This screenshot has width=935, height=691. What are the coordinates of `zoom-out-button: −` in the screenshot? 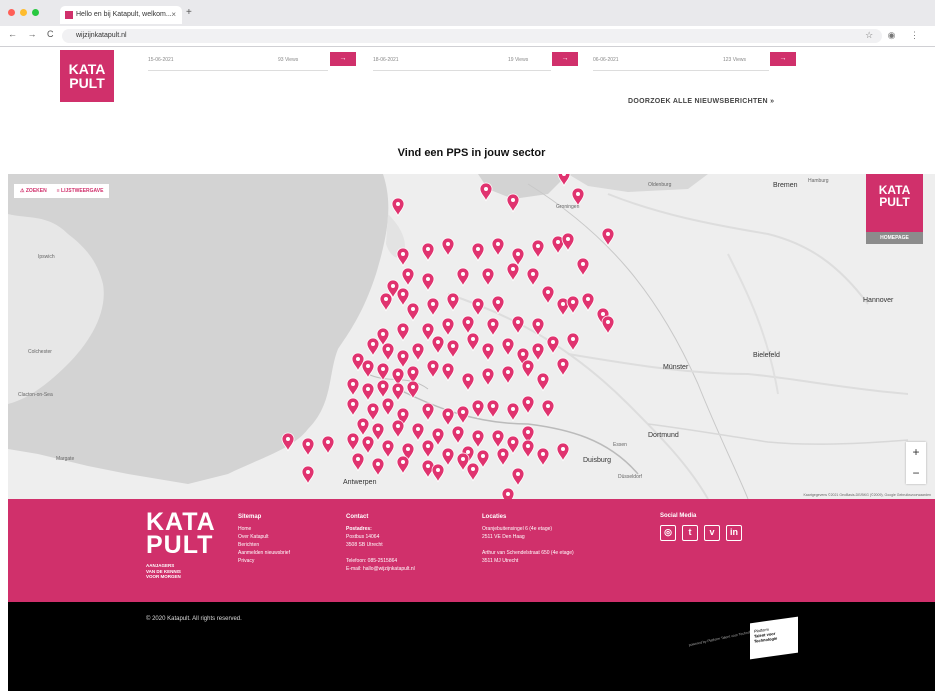 It's located at (916, 473).